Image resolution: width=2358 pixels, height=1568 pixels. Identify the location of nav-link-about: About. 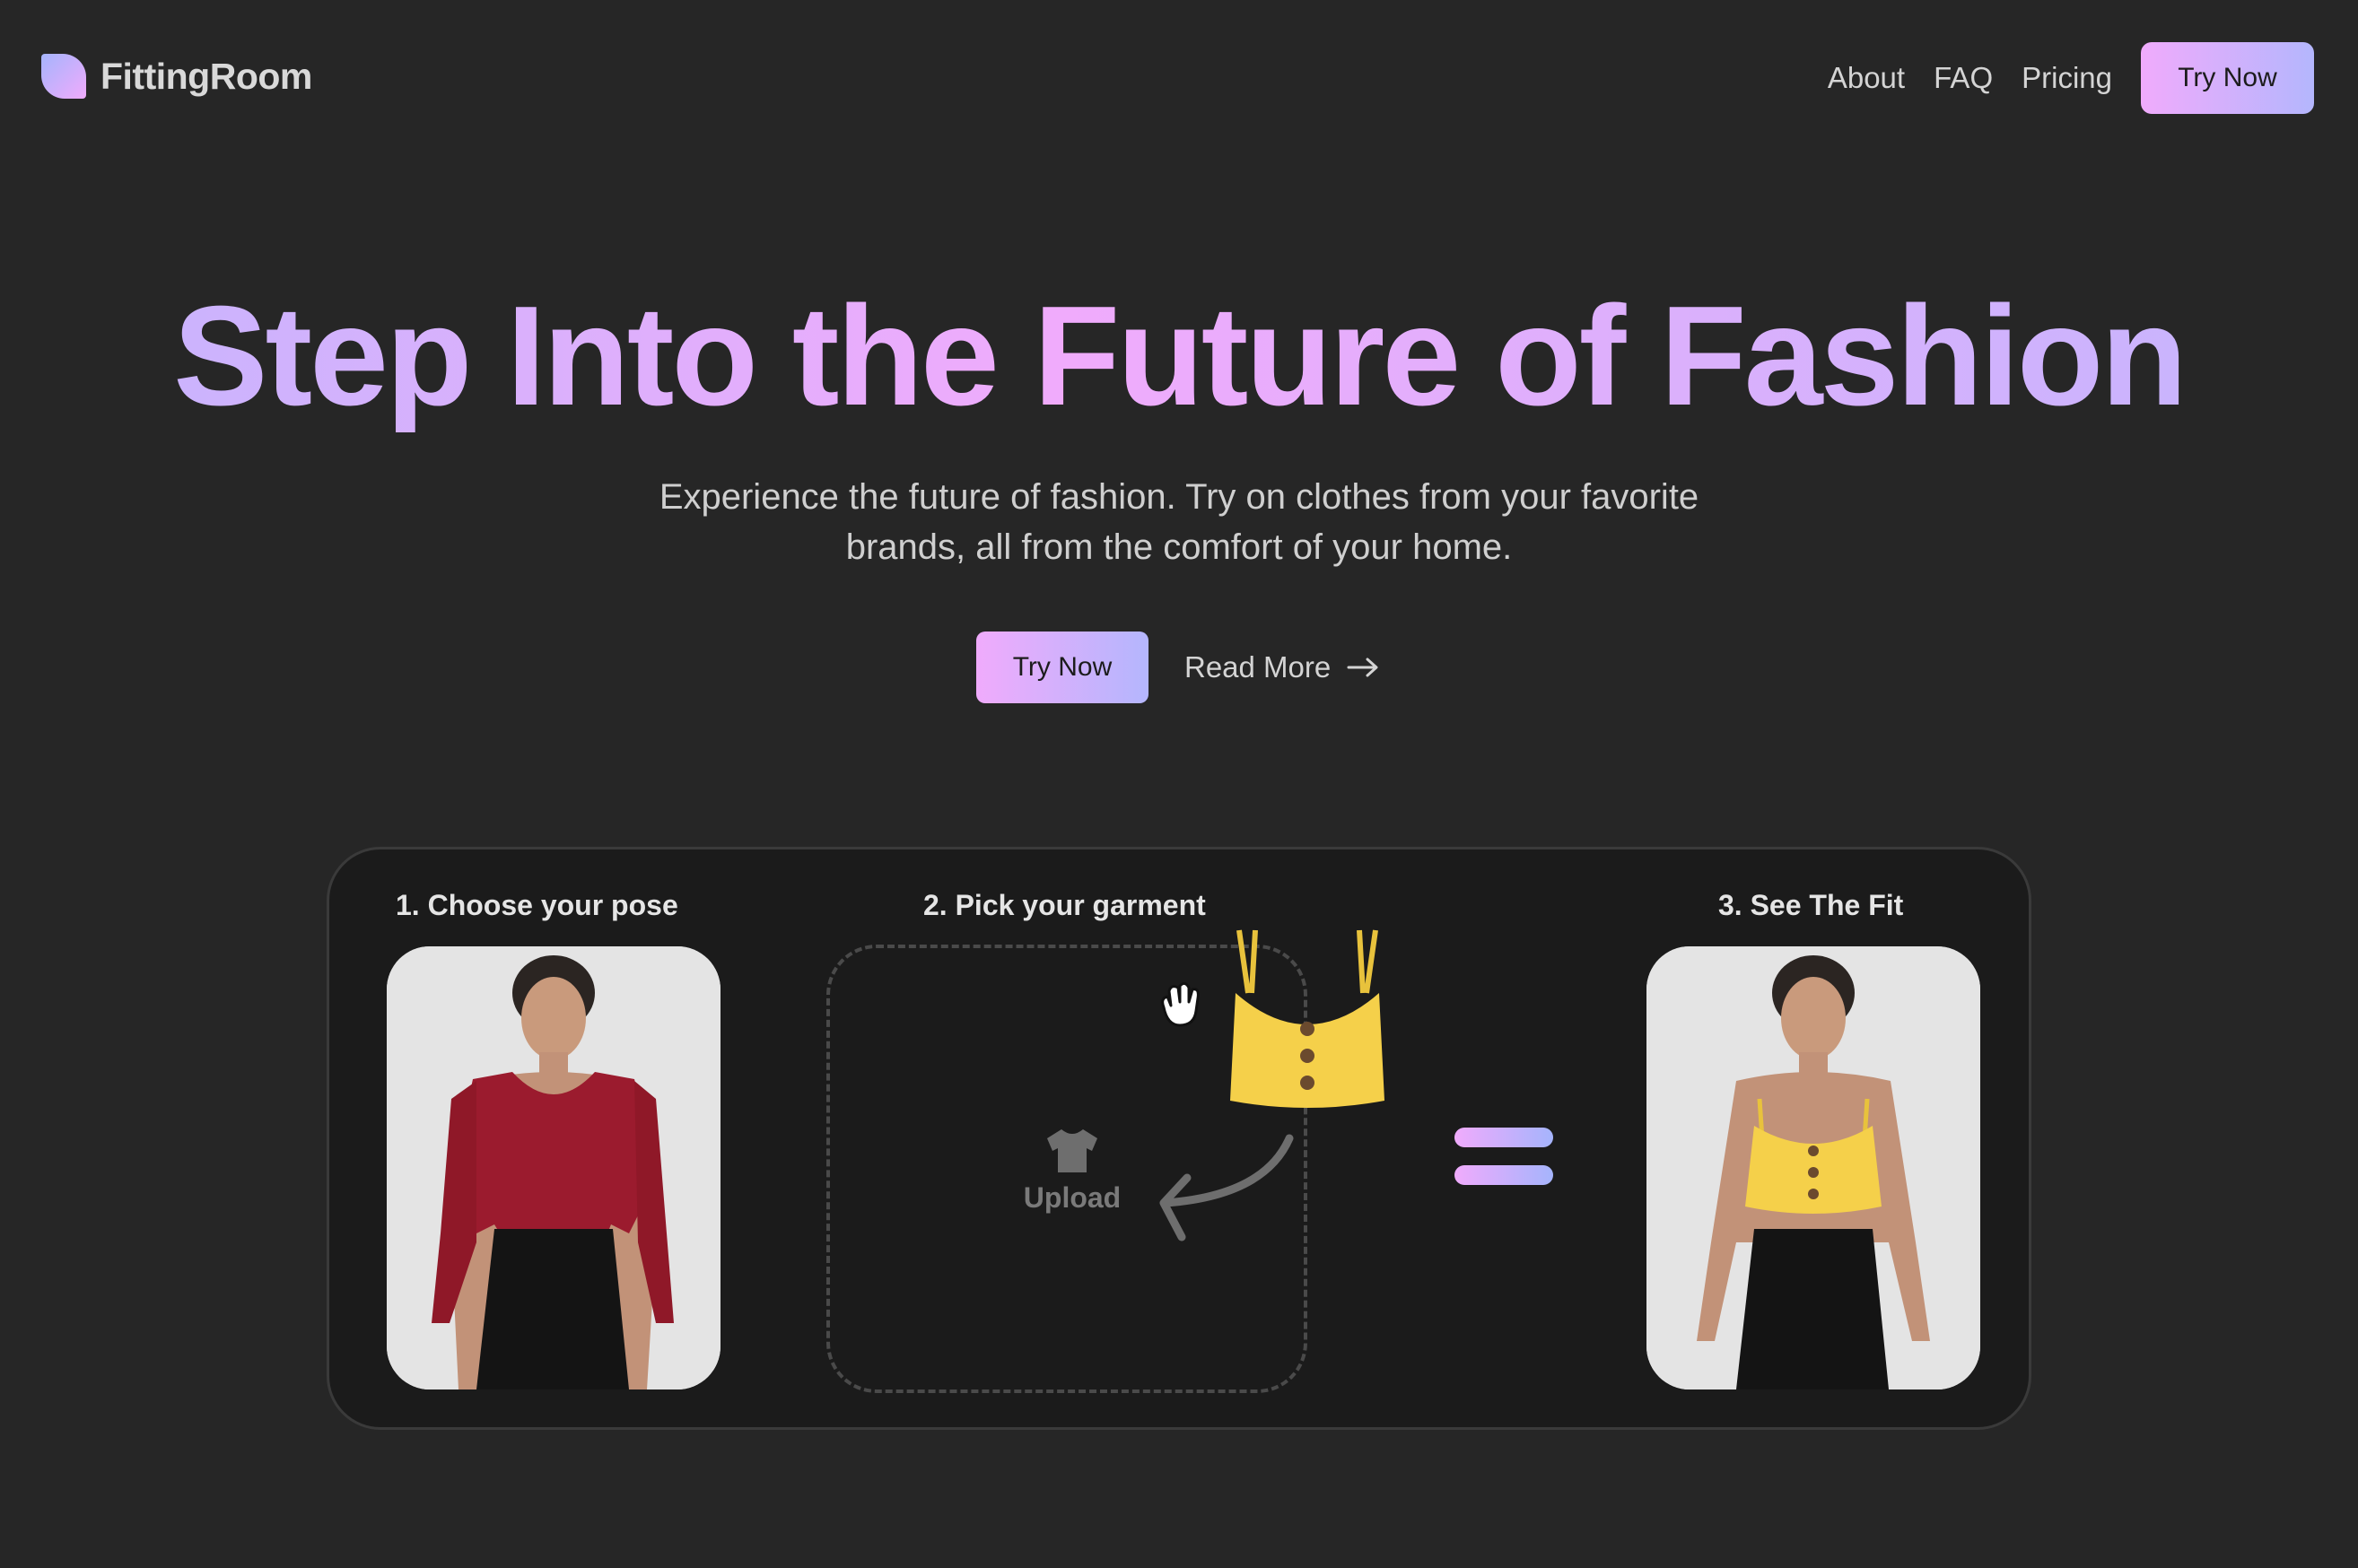
(1867, 78).